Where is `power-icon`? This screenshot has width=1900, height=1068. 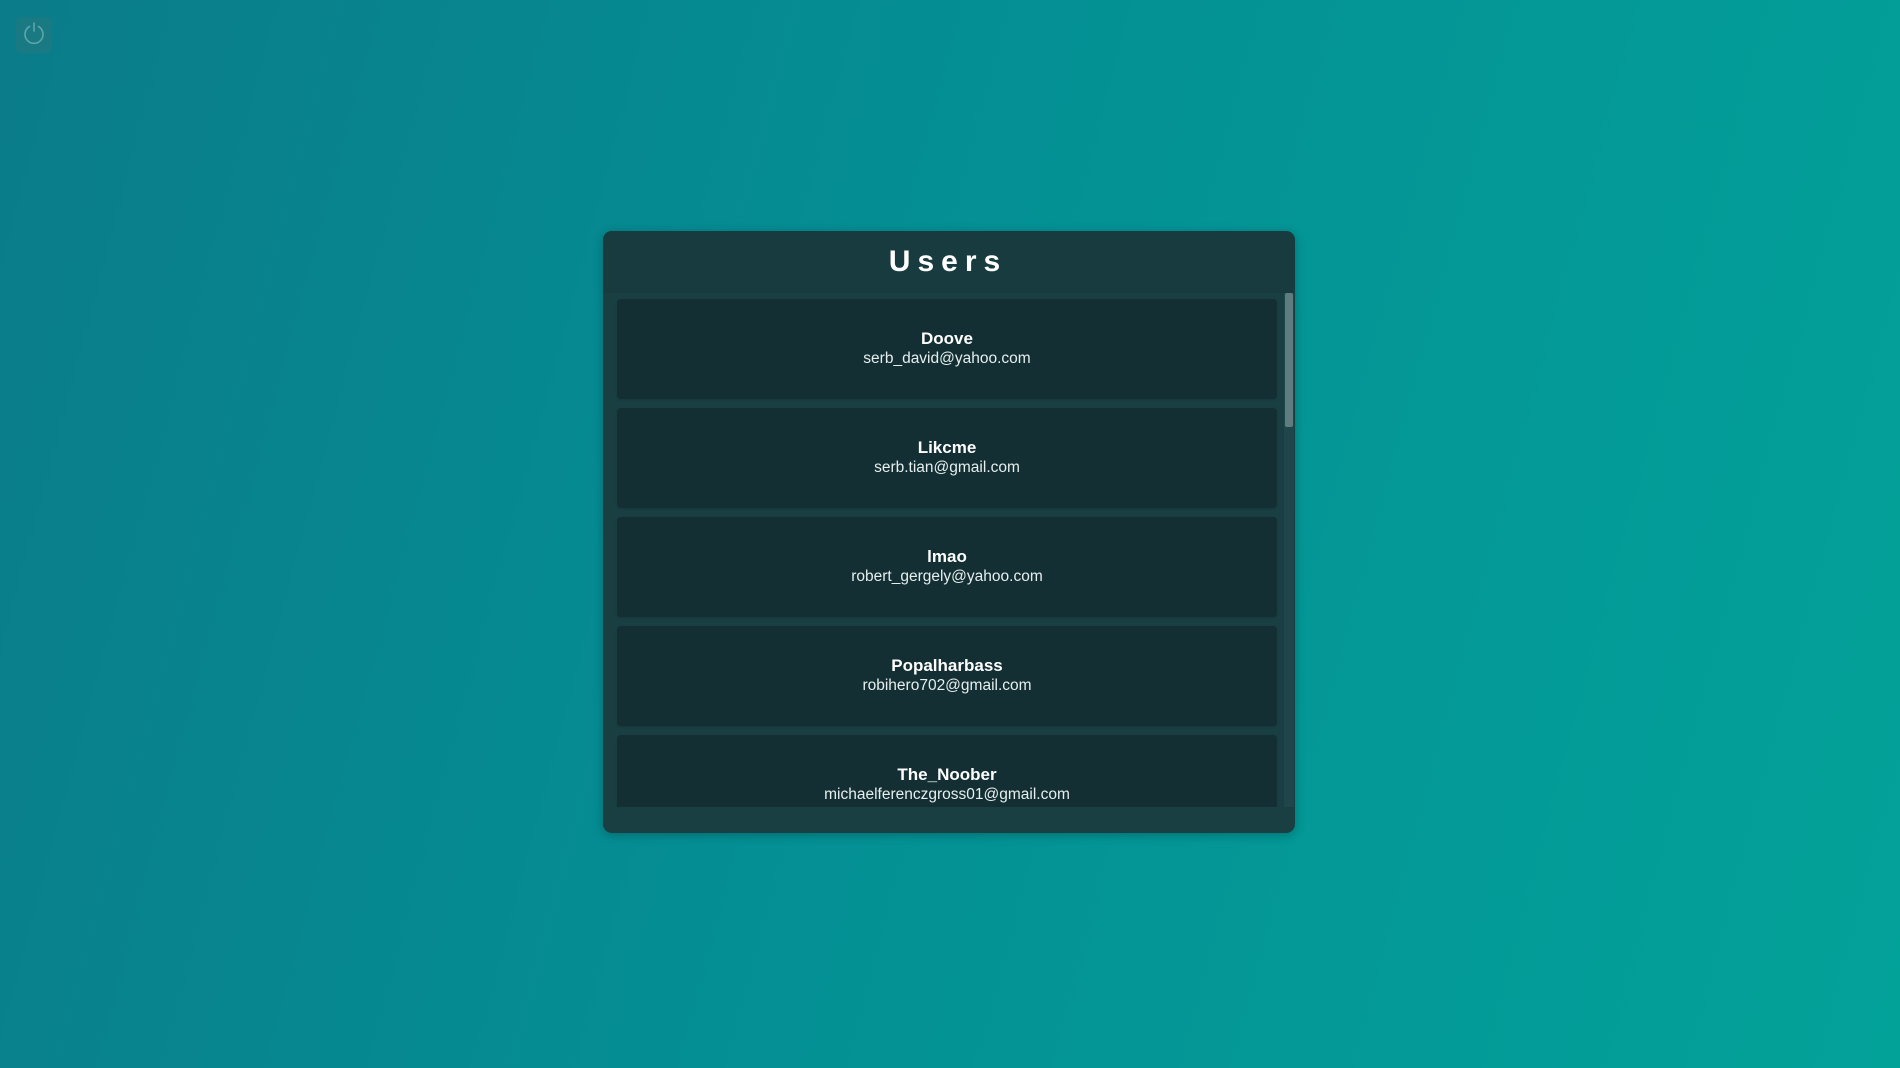
power-icon is located at coordinates (34, 35).